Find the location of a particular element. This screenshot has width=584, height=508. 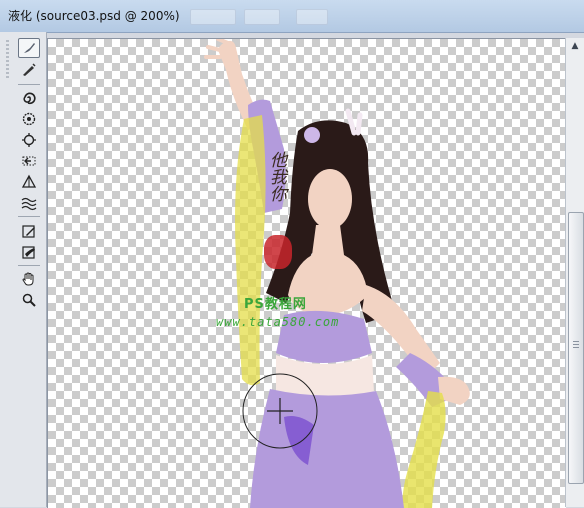

window-titlebar: 液化 (source03.psd @ 200%) is located at coordinates (292, 16).